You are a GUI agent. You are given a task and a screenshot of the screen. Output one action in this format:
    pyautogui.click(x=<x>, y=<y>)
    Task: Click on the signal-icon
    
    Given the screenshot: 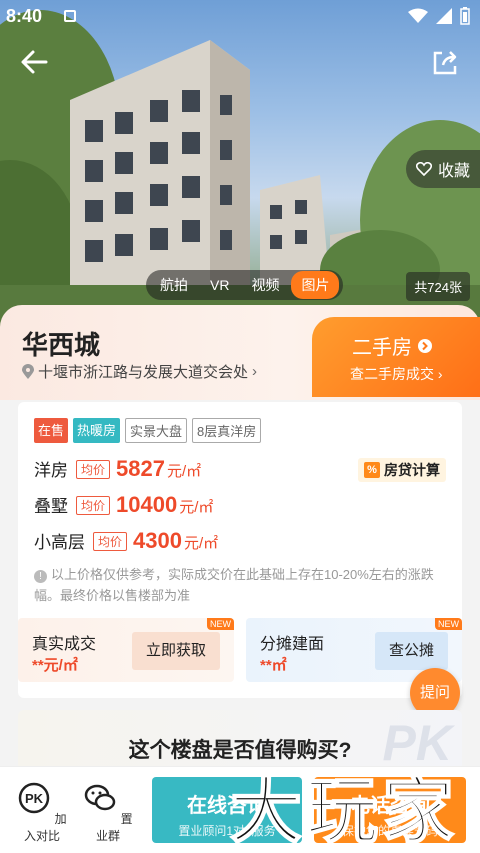 What is the action you would take?
    pyautogui.click(x=444, y=16)
    